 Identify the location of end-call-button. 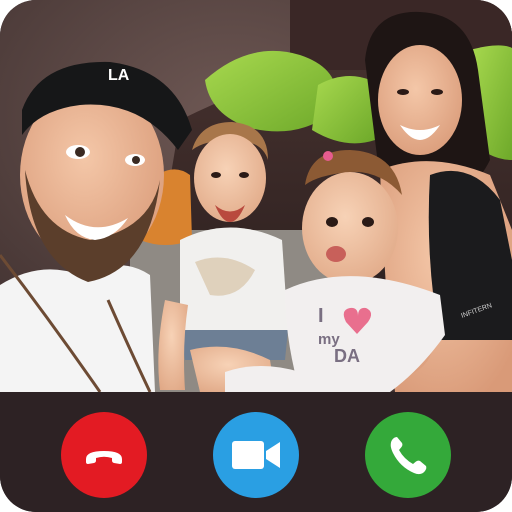
(104, 455).